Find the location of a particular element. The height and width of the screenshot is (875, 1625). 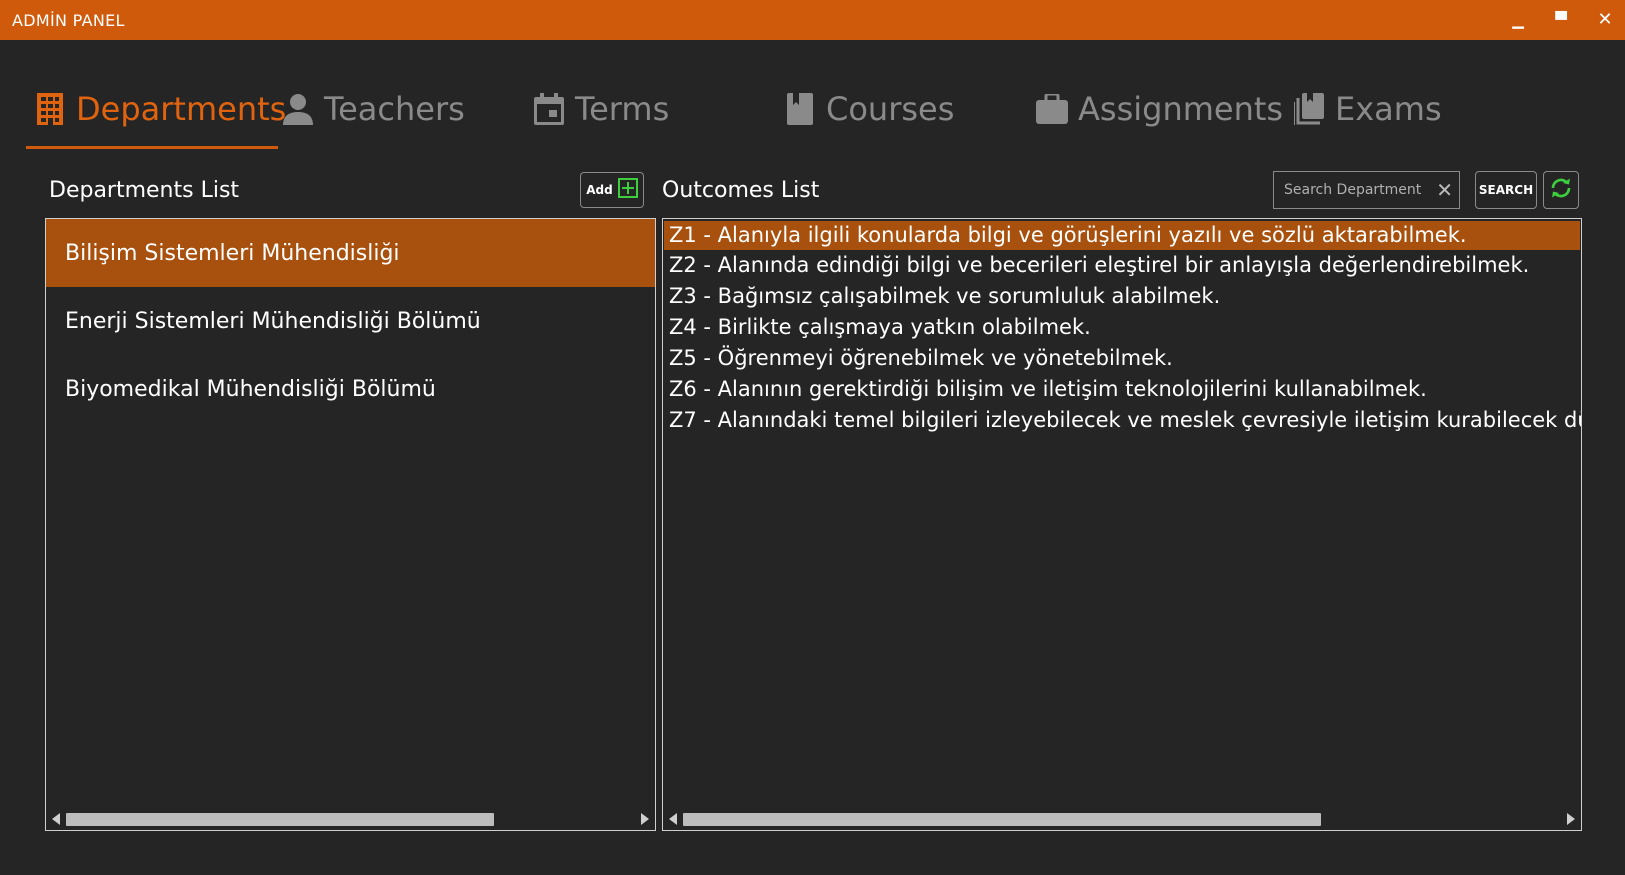

tab-label: Exams is located at coordinates (1388, 109).